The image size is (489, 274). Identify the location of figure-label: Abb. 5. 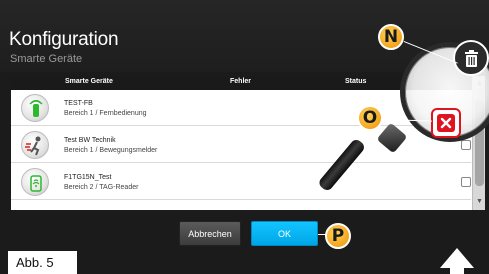
(42, 262).